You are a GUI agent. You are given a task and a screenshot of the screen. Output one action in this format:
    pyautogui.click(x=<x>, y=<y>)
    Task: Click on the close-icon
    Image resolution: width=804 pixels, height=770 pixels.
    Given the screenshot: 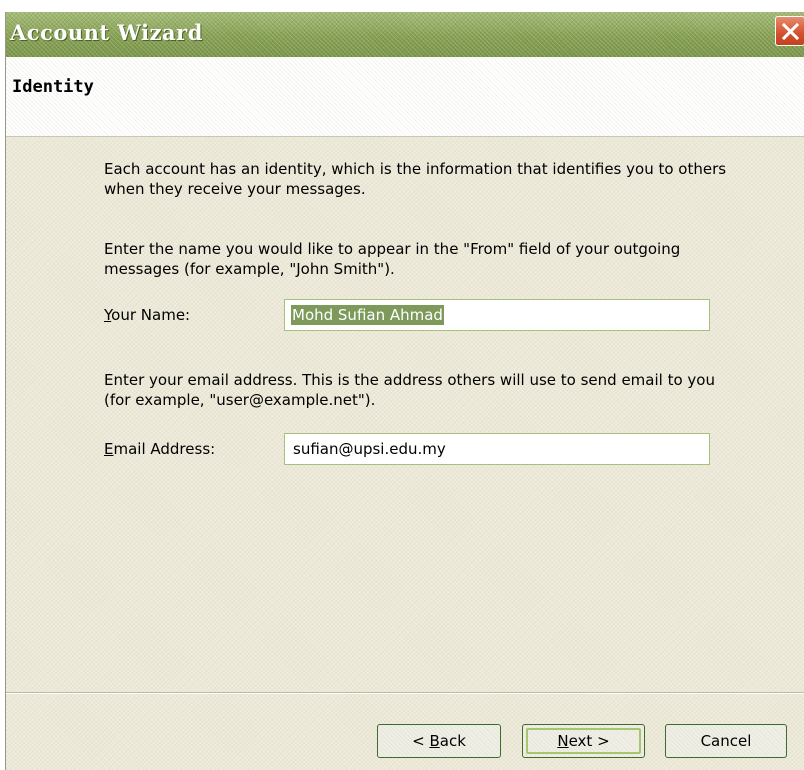 What is the action you would take?
    pyautogui.click(x=790, y=31)
    